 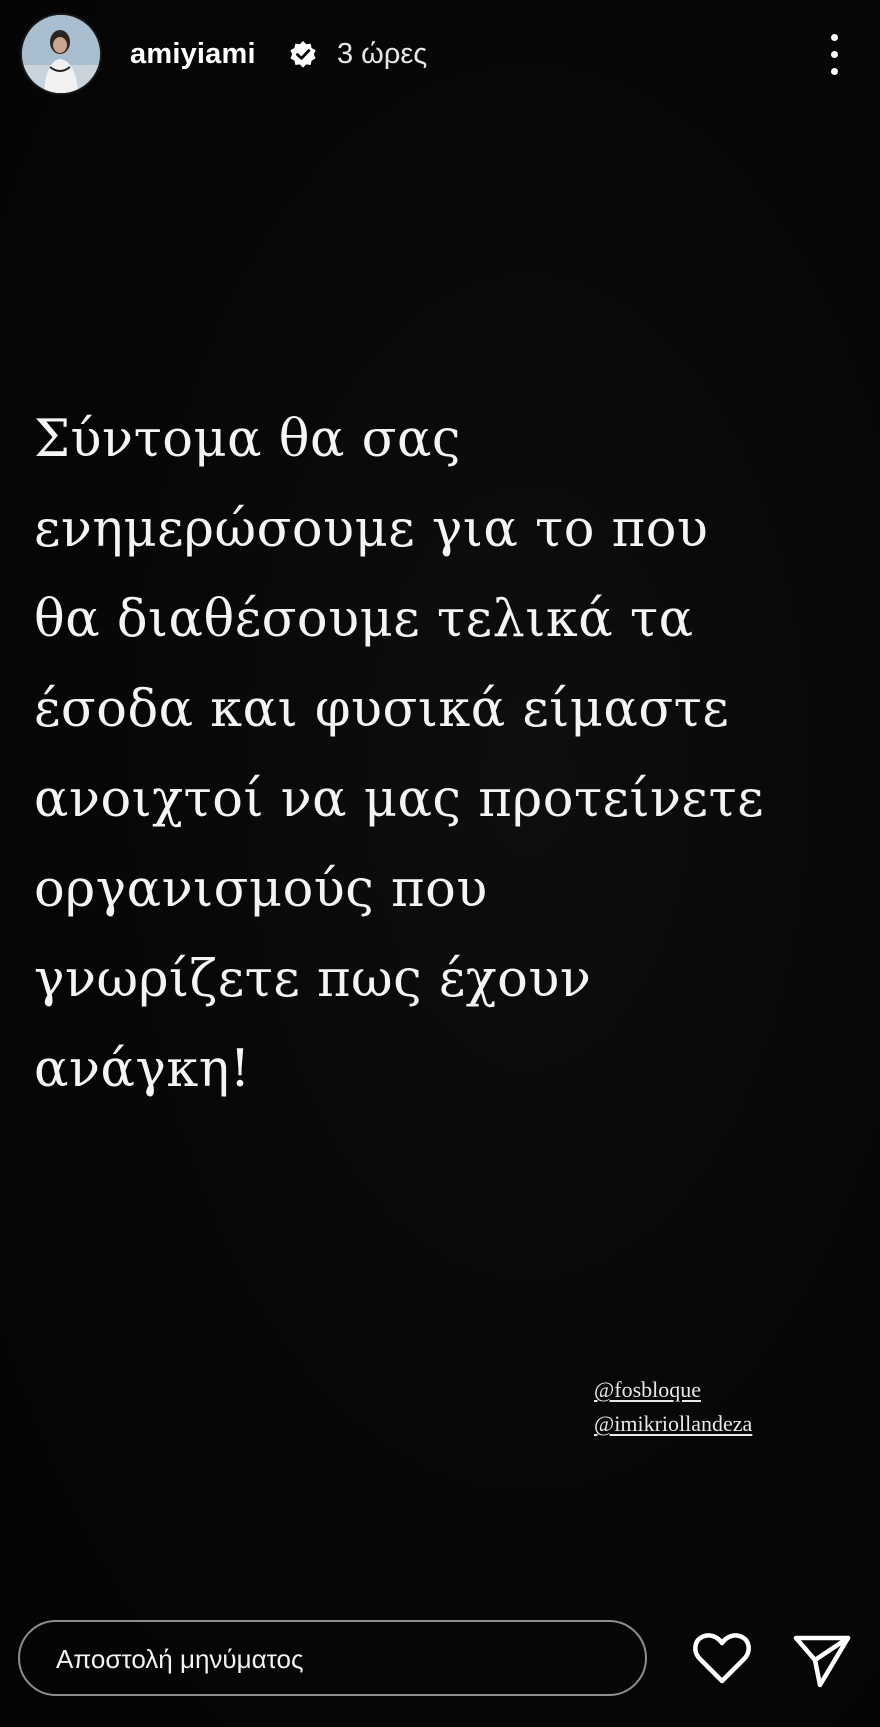 What do you see at coordinates (382, 54) in the screenshot?
I see `timestamp: 3 ώρες` at bounding box center [382, 54].